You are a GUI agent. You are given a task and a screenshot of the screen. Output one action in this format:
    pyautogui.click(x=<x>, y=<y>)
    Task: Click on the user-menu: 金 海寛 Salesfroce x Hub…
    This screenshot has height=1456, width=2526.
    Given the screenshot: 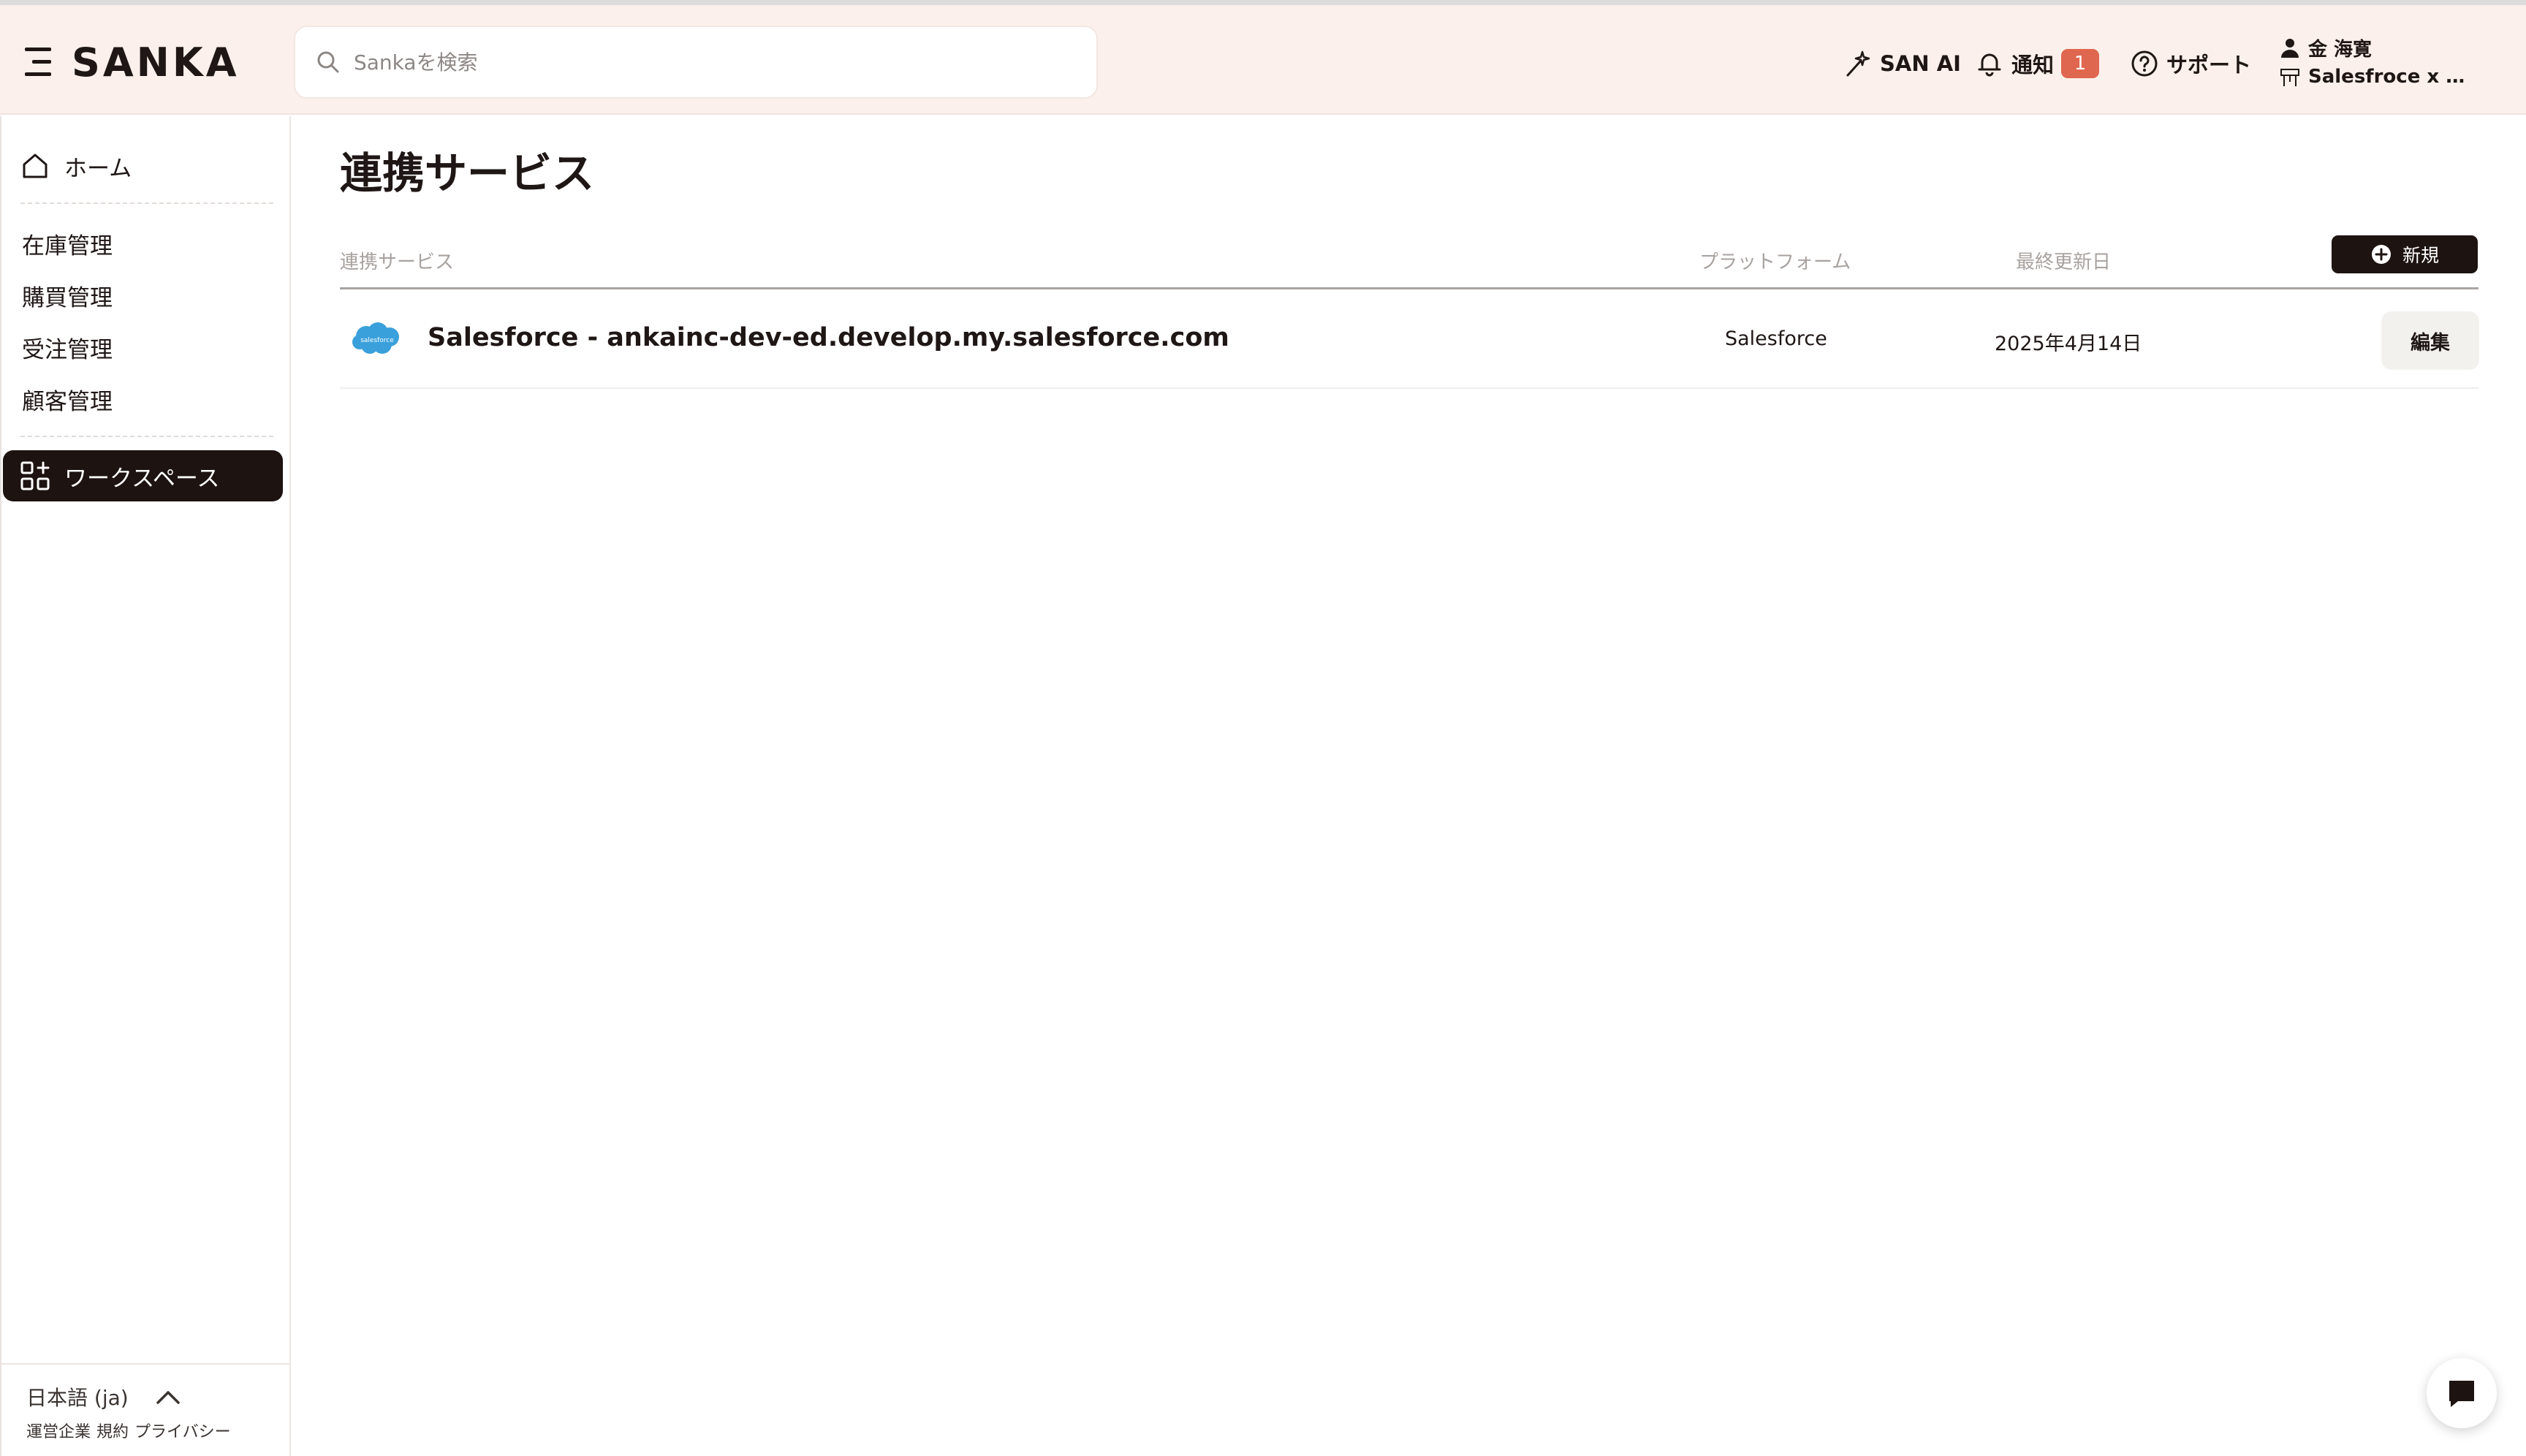 What is the action you would take?
    pyautogui.click(x=2388, y=62)
    